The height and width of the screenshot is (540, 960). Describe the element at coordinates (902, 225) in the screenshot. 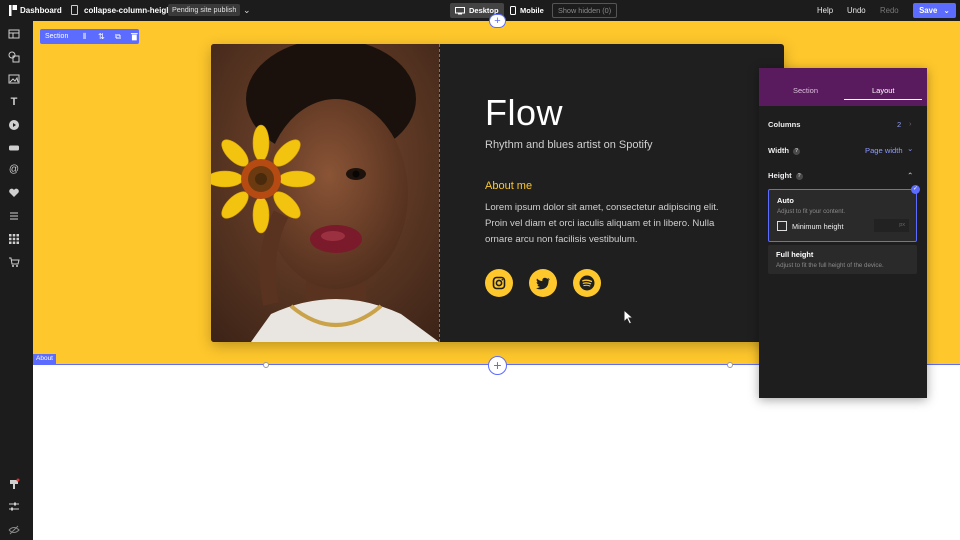

I see `px-unit-label: px` at that location.